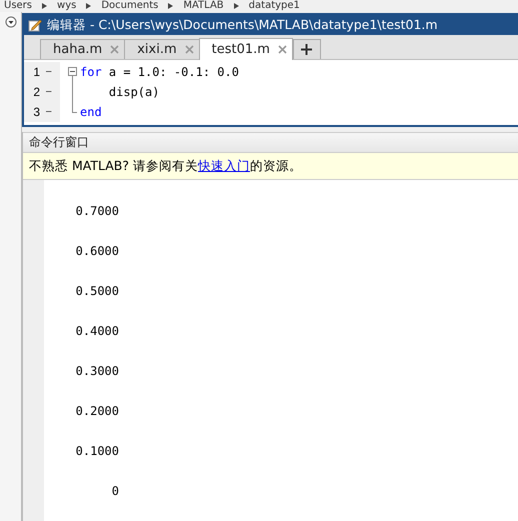 This screenshot has height=521, width=518. I want to click on line-number: 2, so click(35, 92).